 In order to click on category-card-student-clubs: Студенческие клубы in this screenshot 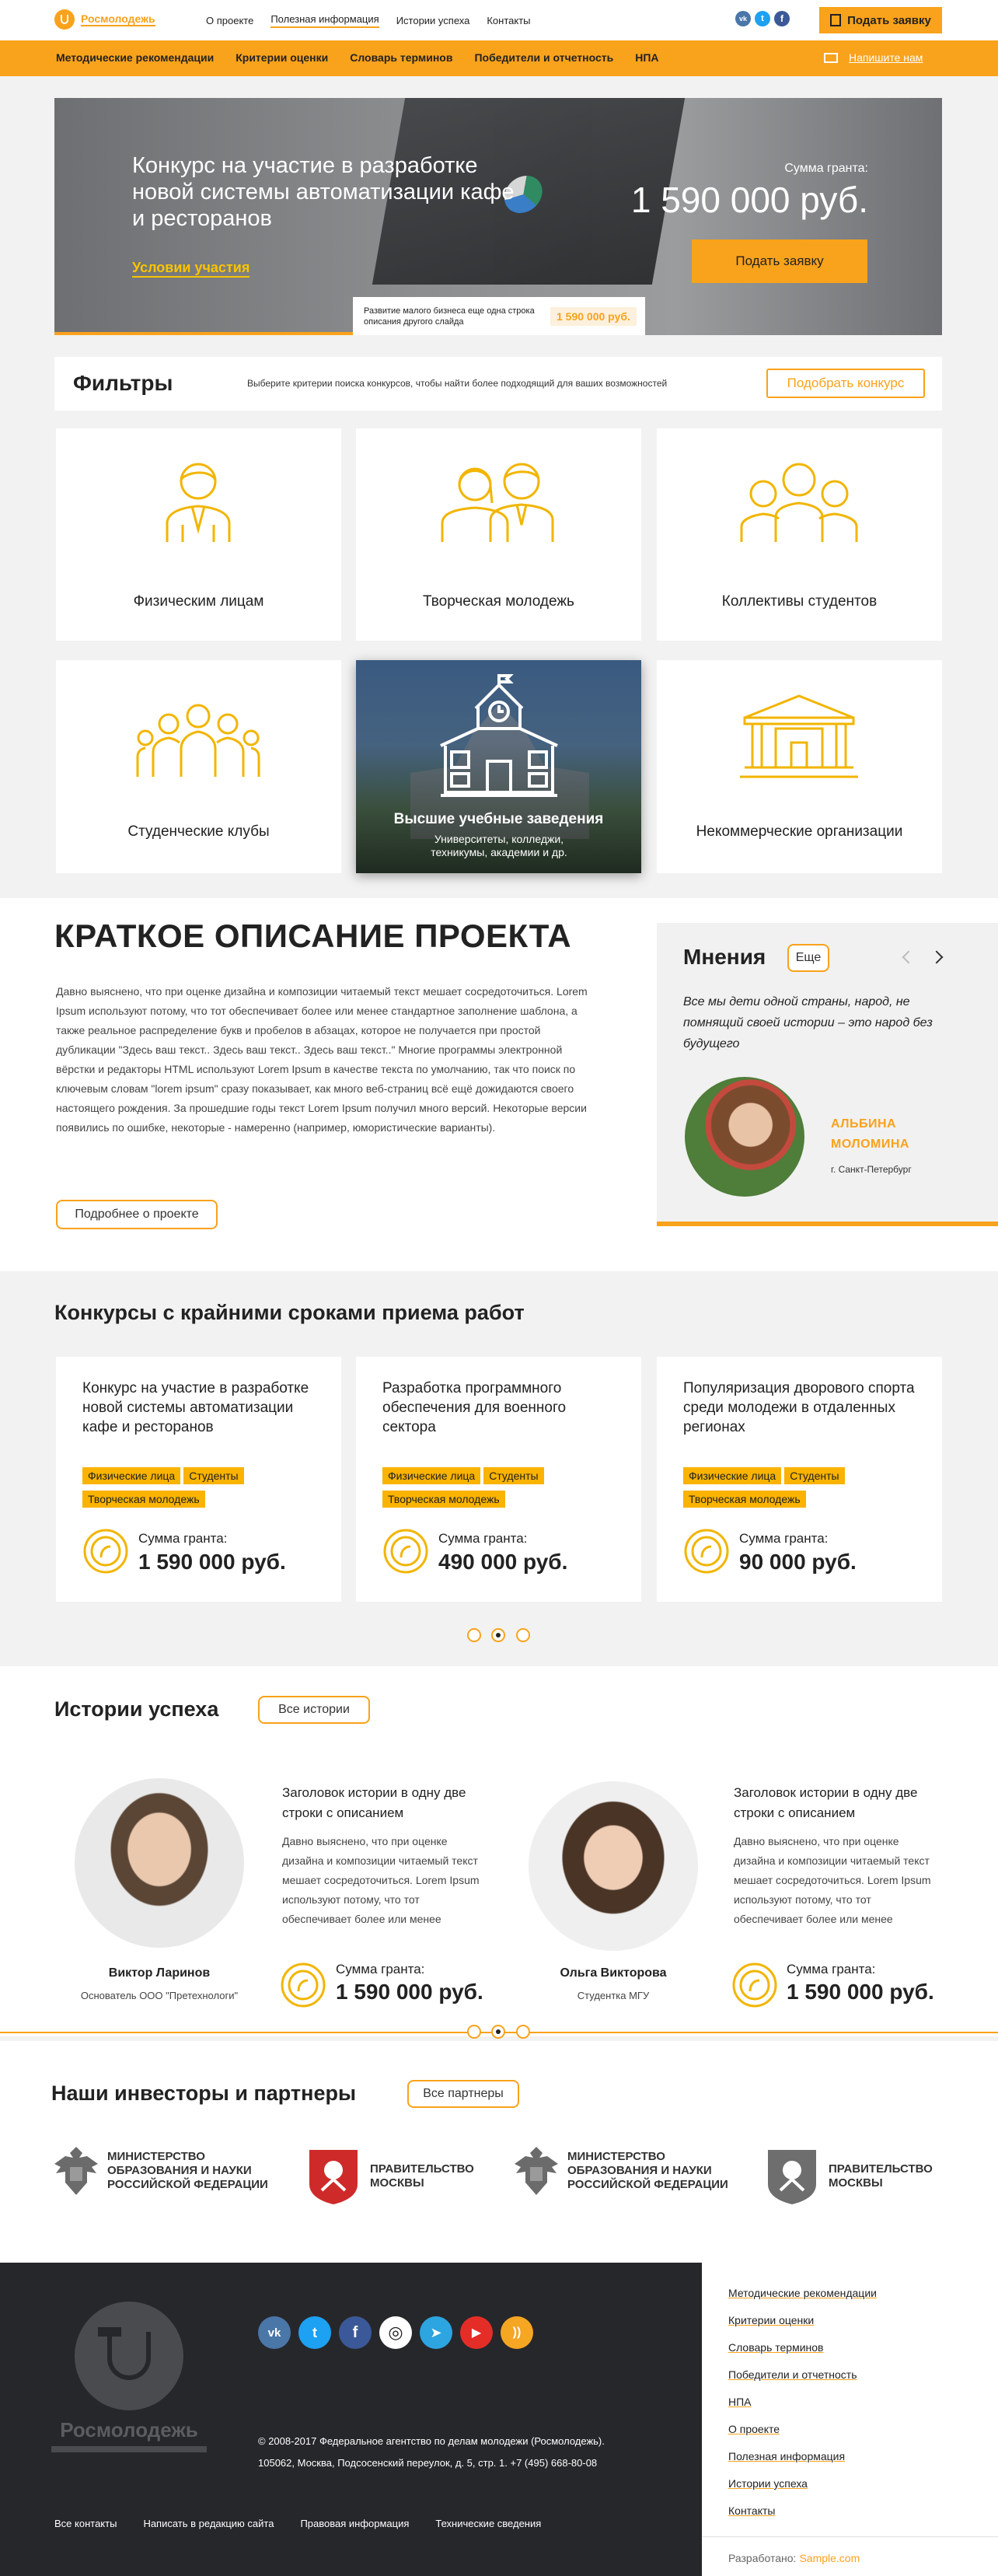, I will do `click(198, 766)`.